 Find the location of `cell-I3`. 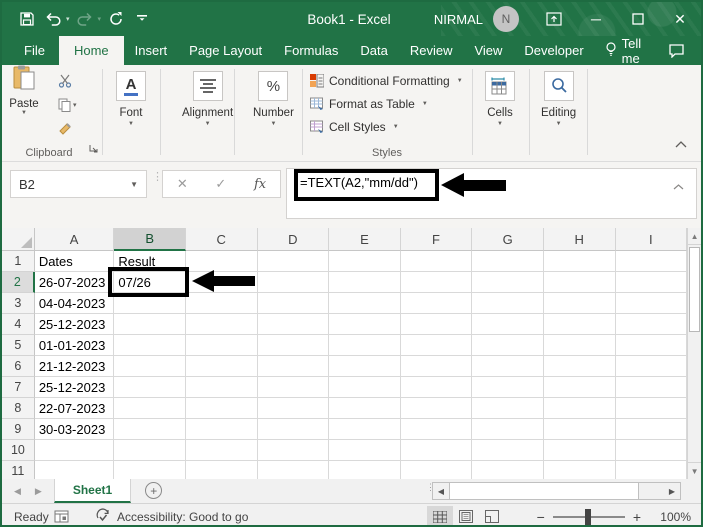

cell-I3 is located at coordinates (651, 303).